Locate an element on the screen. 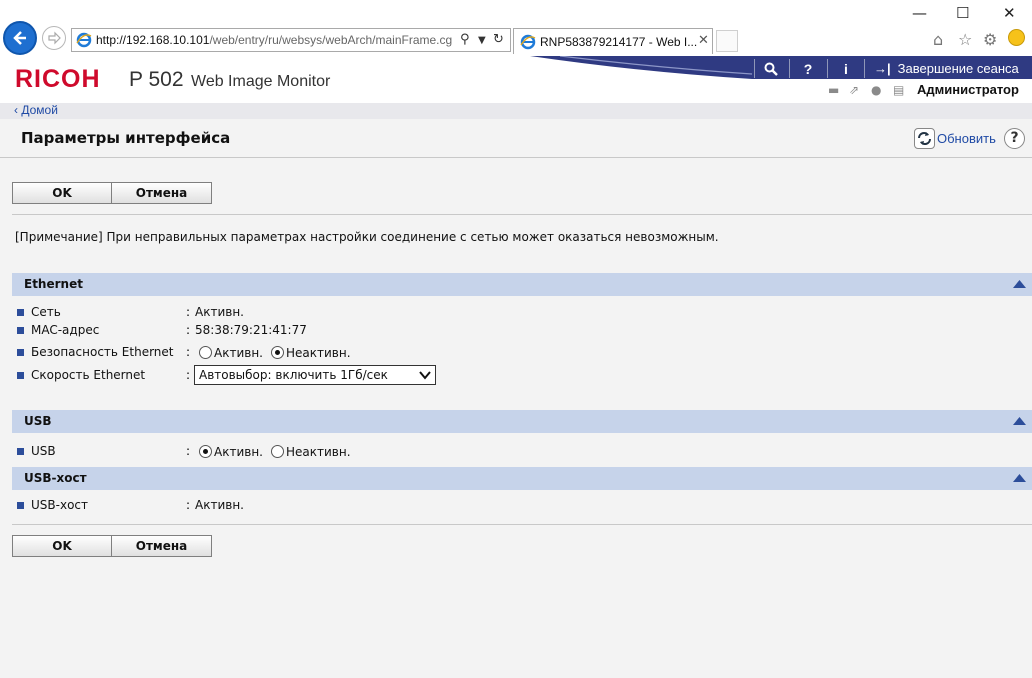 This screenshot has height=678, width=1032. security-off-radio is located at coordinates (277, 352).